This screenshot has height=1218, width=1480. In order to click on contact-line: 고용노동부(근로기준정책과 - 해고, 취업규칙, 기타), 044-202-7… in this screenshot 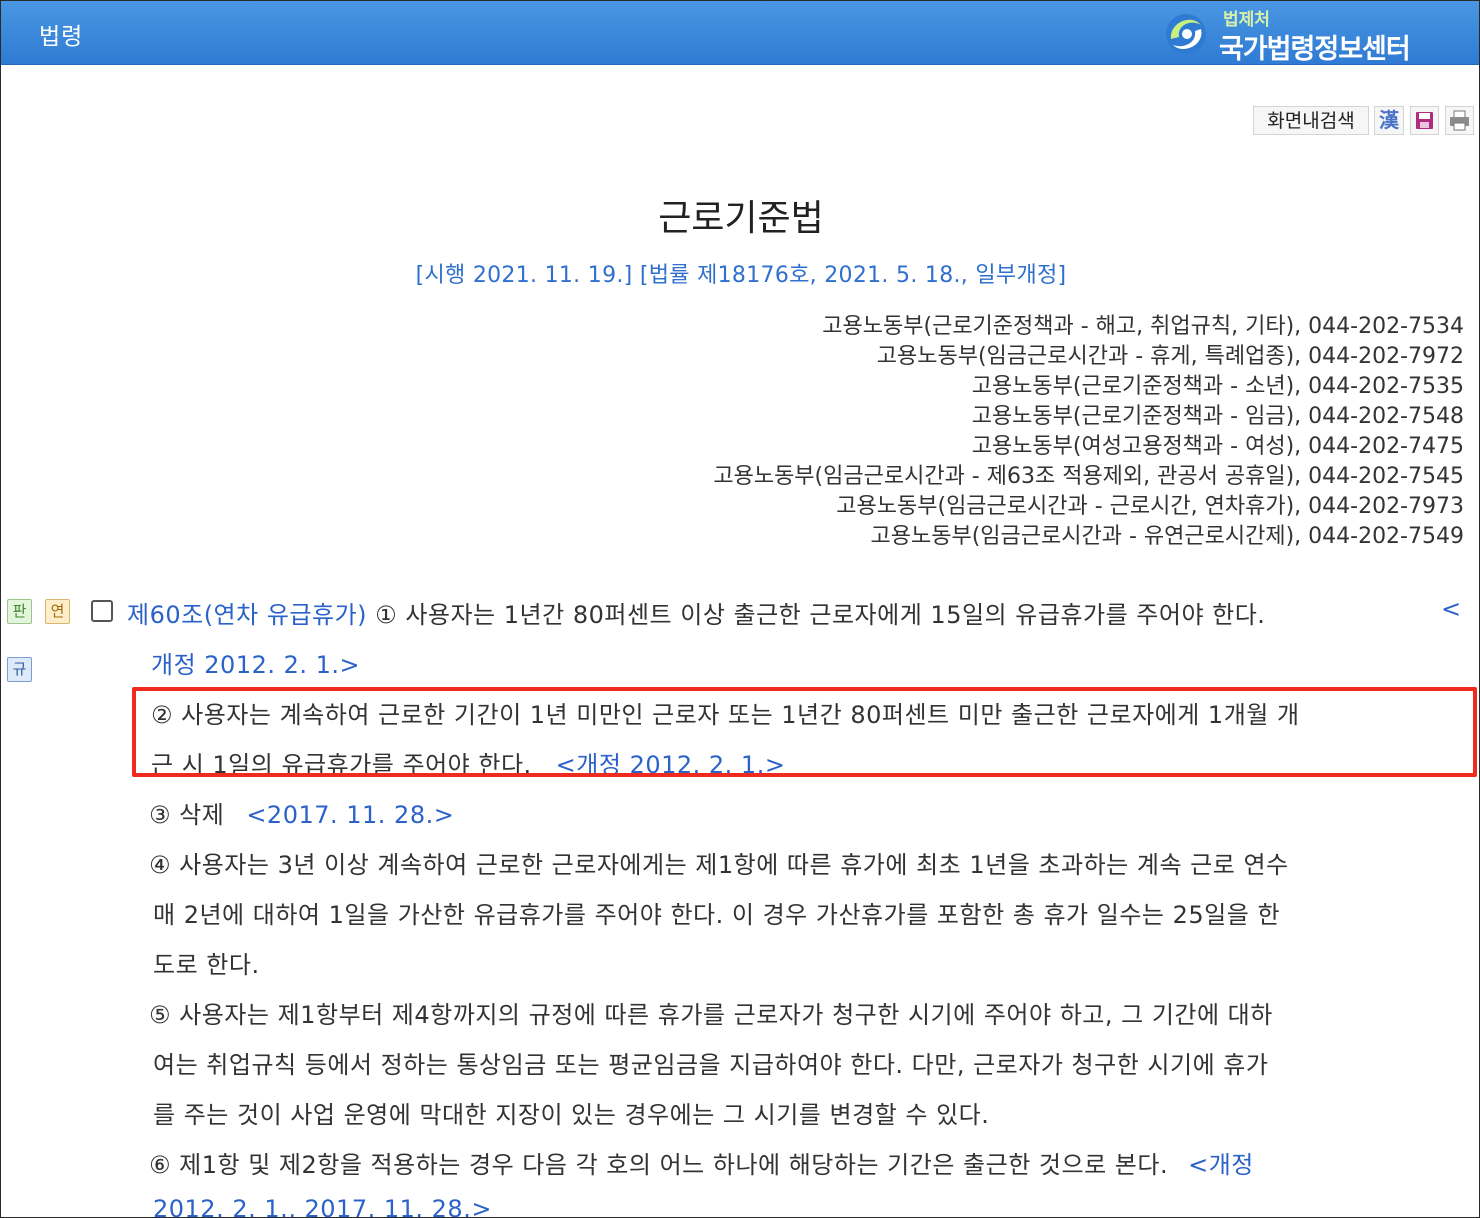, I will do `click(1143, 326)`.